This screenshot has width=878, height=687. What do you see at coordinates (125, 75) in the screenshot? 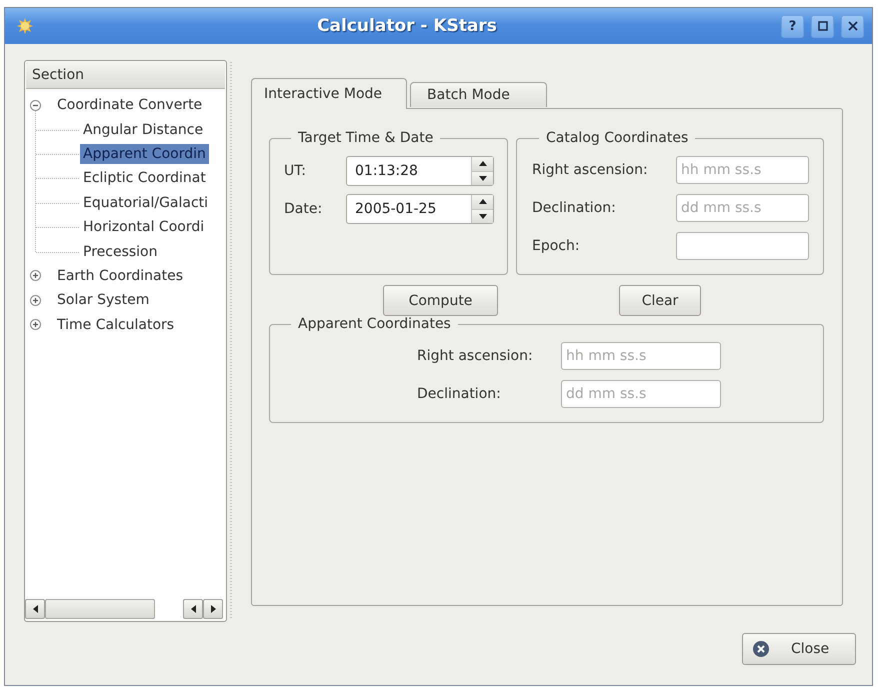
I see `column-header: Section` at bounding box center [125, 75].